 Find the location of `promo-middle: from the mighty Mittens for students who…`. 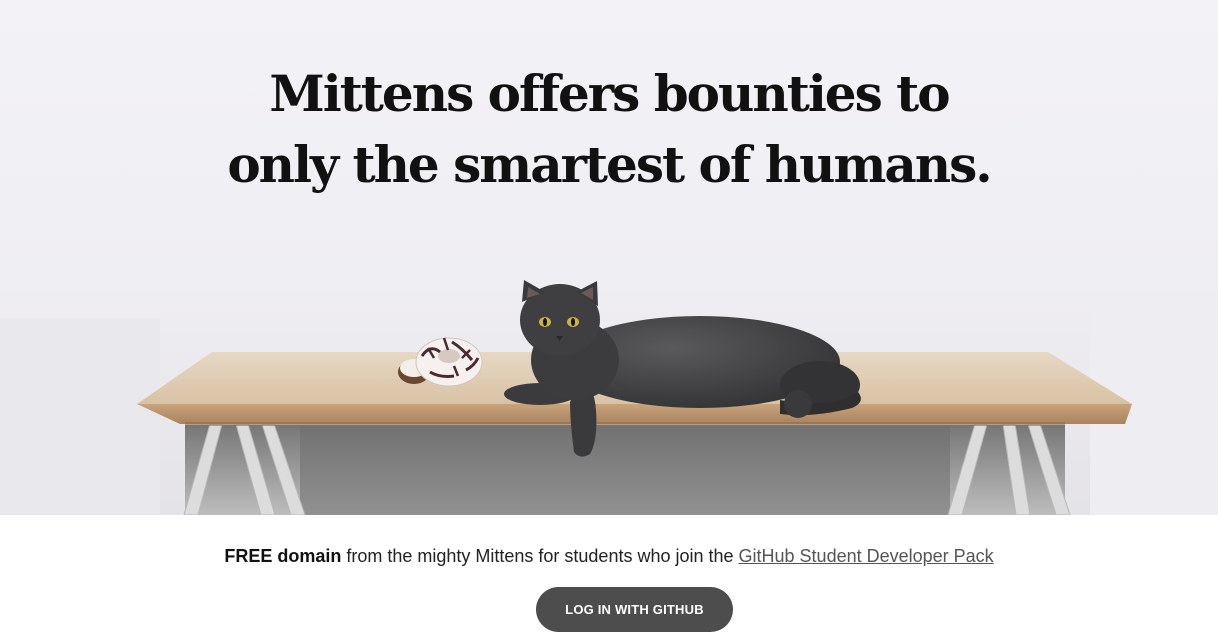

promo-middle: from the mighty Mittens for students who… is located at coordinates (540, 556).